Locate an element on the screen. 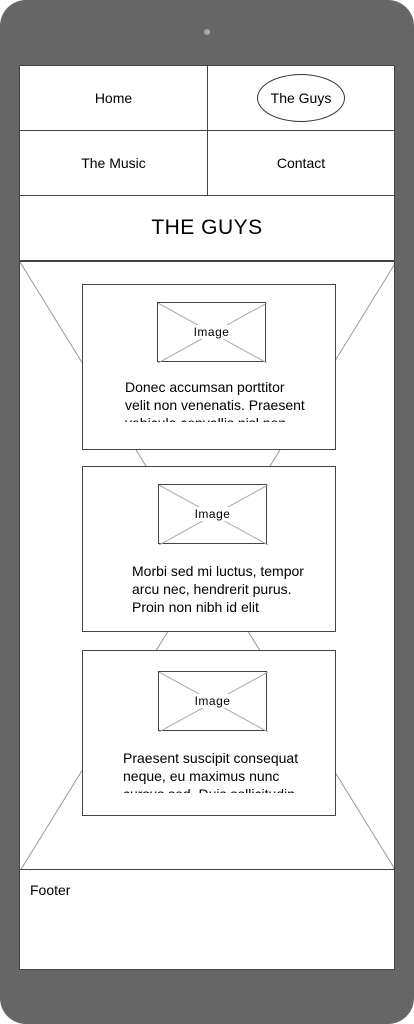  nav-contact: Contact is located at coordinates (301, 163).